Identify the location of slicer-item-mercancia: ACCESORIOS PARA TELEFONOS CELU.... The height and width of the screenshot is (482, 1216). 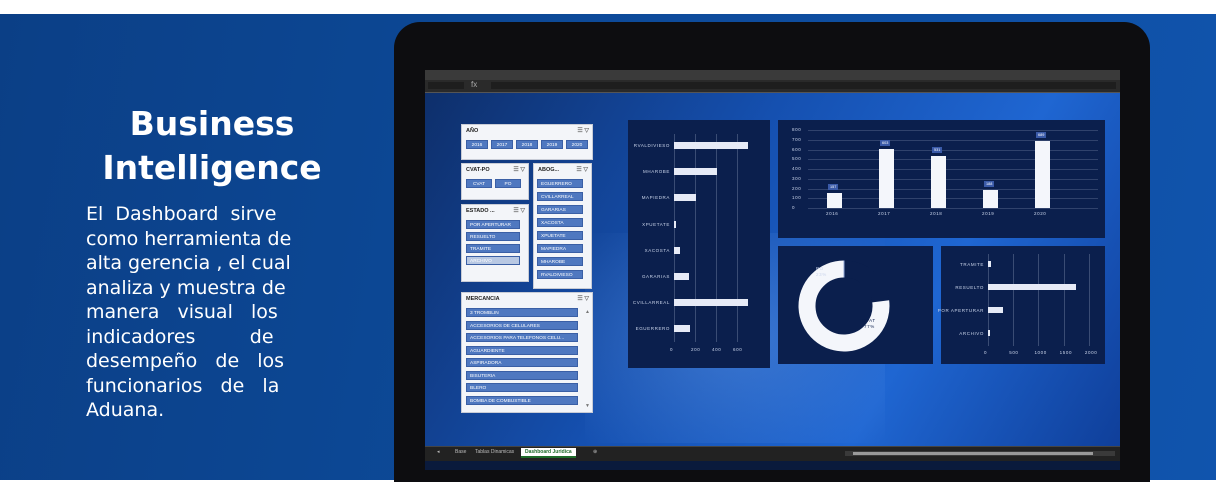
(522, 337).